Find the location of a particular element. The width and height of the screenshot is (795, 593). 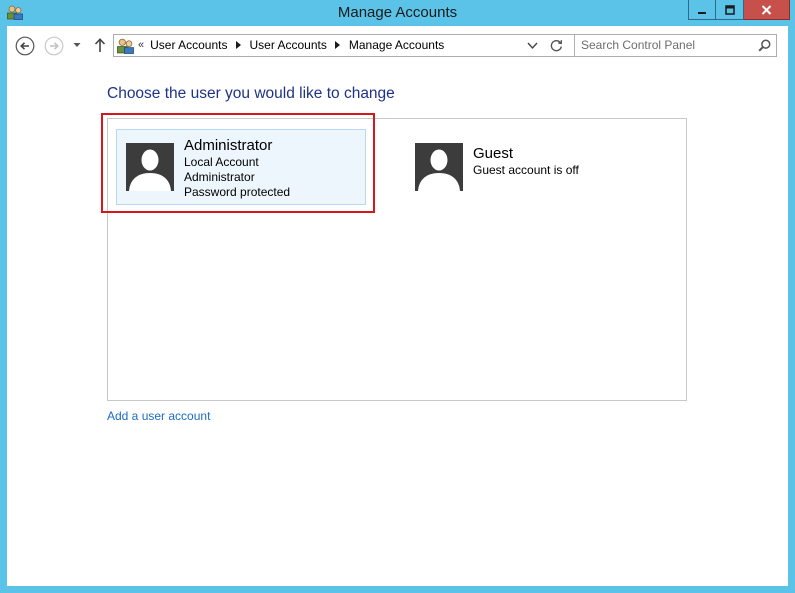

account-status: Guest account is off is located at coordinates (526, 170).